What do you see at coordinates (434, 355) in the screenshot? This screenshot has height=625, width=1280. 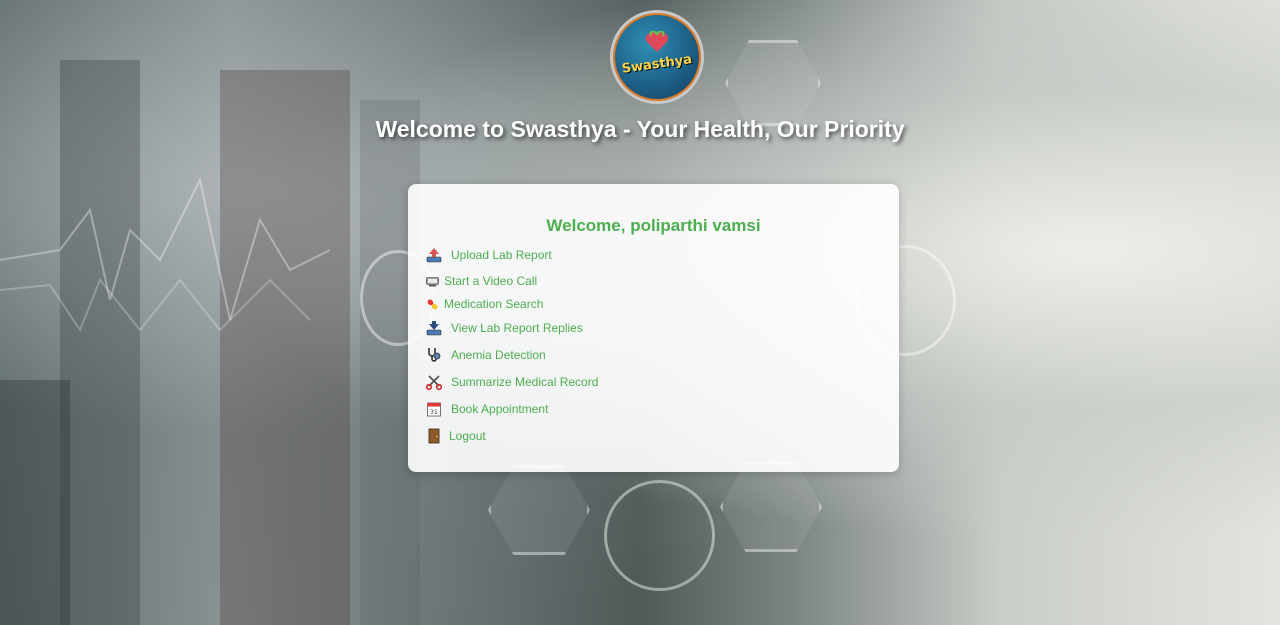 I see `stethoscope-icon` at bounding box center [434, 355].